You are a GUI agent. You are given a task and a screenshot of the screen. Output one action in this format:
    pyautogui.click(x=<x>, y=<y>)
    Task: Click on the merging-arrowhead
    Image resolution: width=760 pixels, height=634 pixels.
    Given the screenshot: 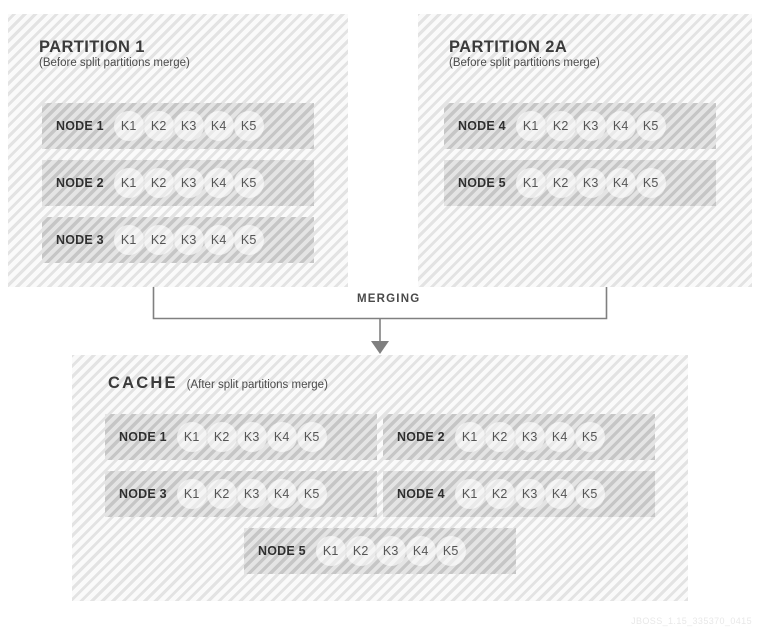 What is the action you would take?
    pyautogui.click(x=380, y=347)
    